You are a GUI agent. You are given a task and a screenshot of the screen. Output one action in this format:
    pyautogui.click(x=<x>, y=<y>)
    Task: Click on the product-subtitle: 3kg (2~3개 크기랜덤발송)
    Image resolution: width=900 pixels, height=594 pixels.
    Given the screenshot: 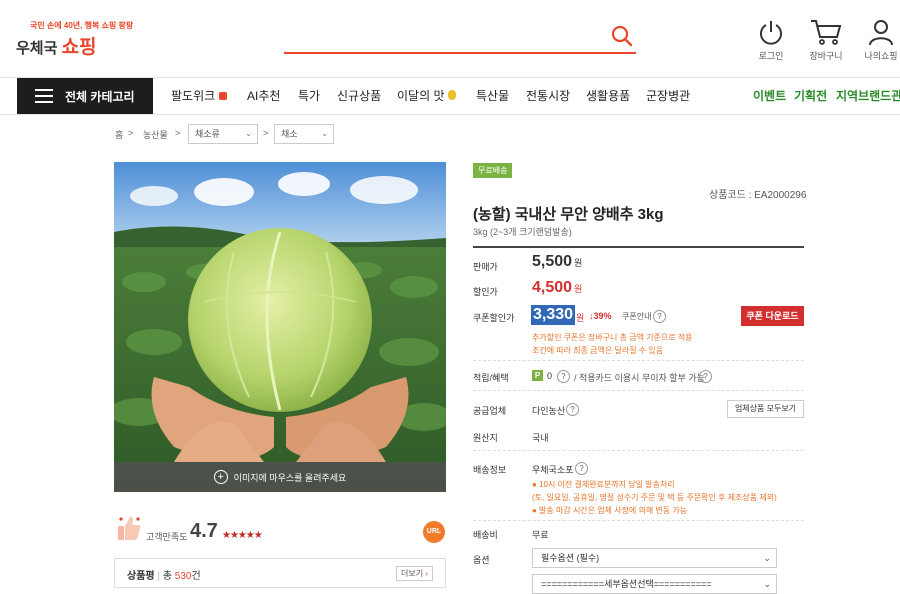 What is the action you would take?
    pyautogui.click(x=522, y=232)
    